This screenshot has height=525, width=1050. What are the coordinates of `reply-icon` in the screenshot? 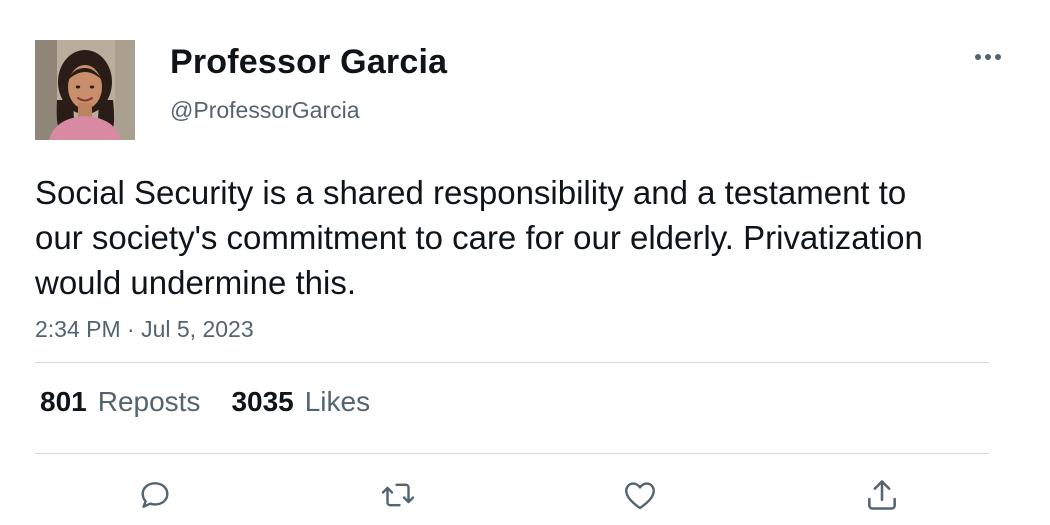 It's located at (155, 495).